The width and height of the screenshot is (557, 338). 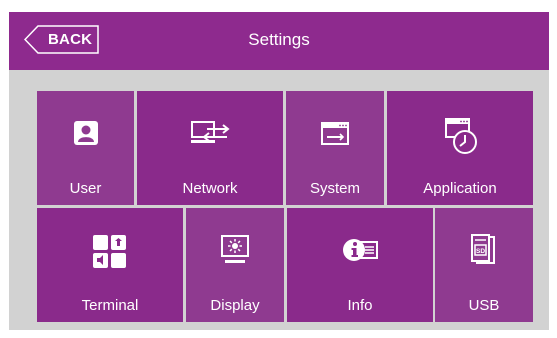 I want to click on tile-label: User, so click(x=85, y=188).